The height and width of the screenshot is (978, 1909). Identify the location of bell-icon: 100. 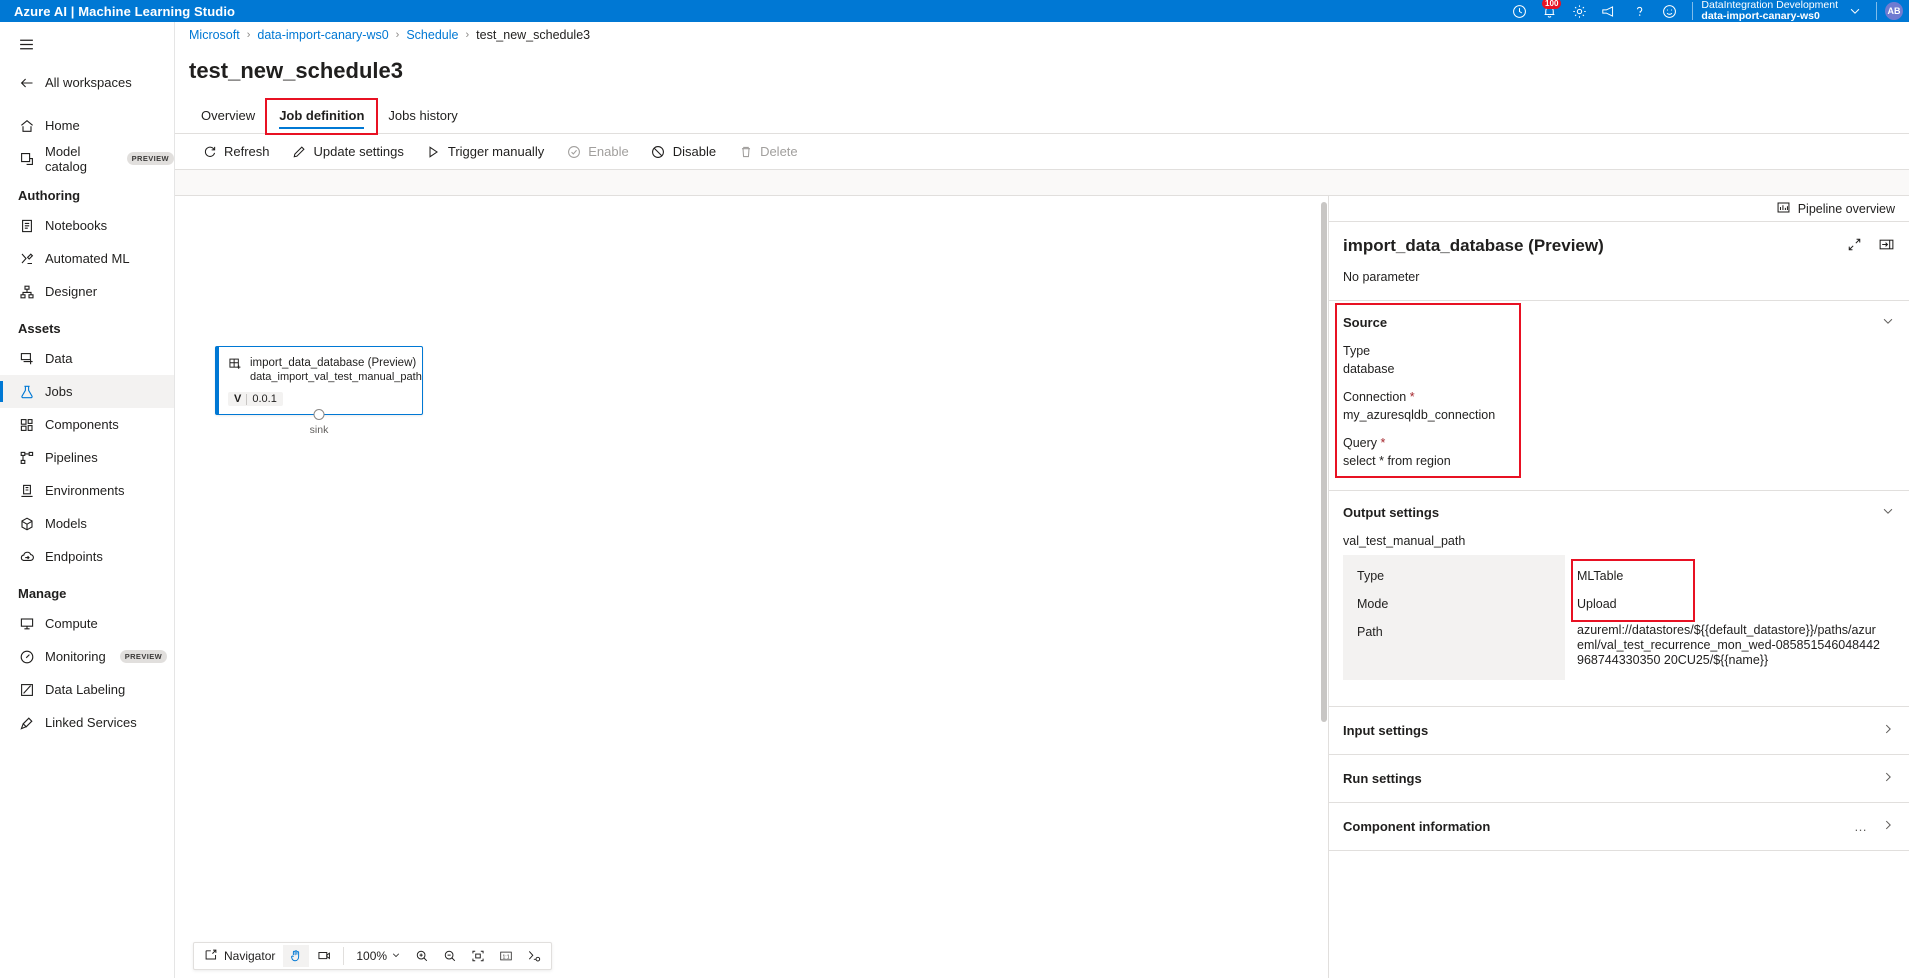
(1549, 11).